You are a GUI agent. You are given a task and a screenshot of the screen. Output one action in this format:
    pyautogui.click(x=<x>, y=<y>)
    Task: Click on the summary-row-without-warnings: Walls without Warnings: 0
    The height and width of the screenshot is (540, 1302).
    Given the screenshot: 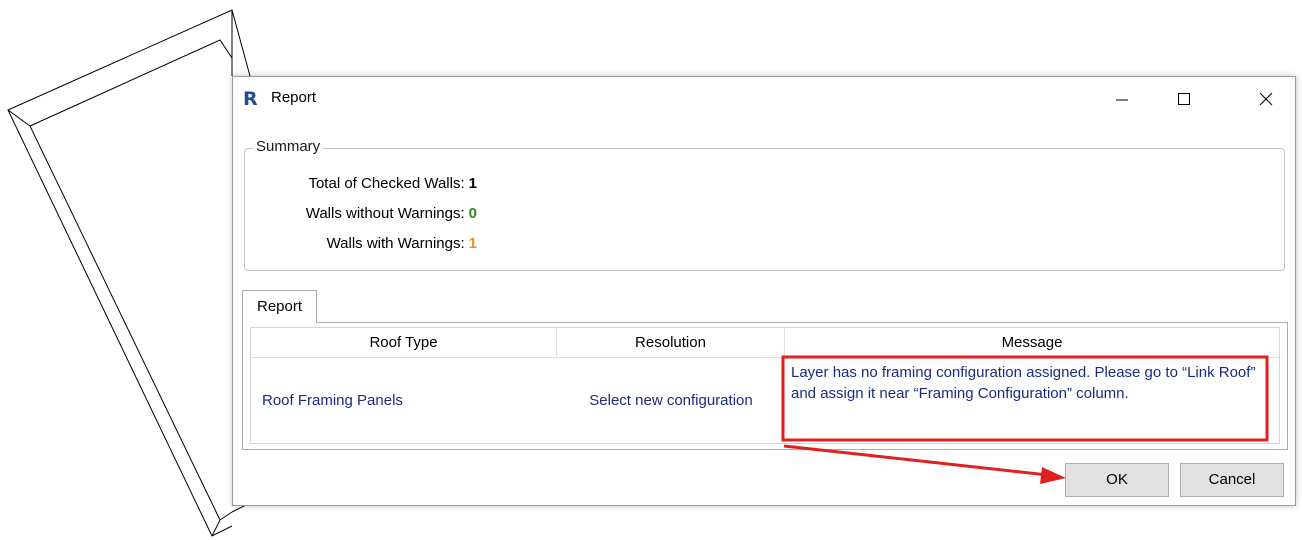 What is the action you would take?
    pyautogui.click(x=361, y=213)
    